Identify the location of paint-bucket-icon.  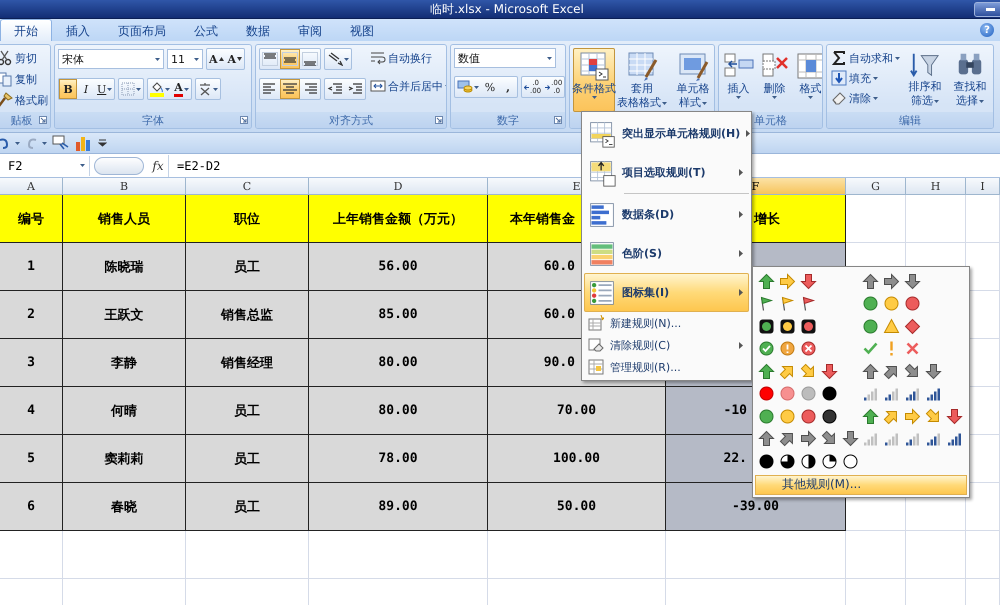
(157, 89).